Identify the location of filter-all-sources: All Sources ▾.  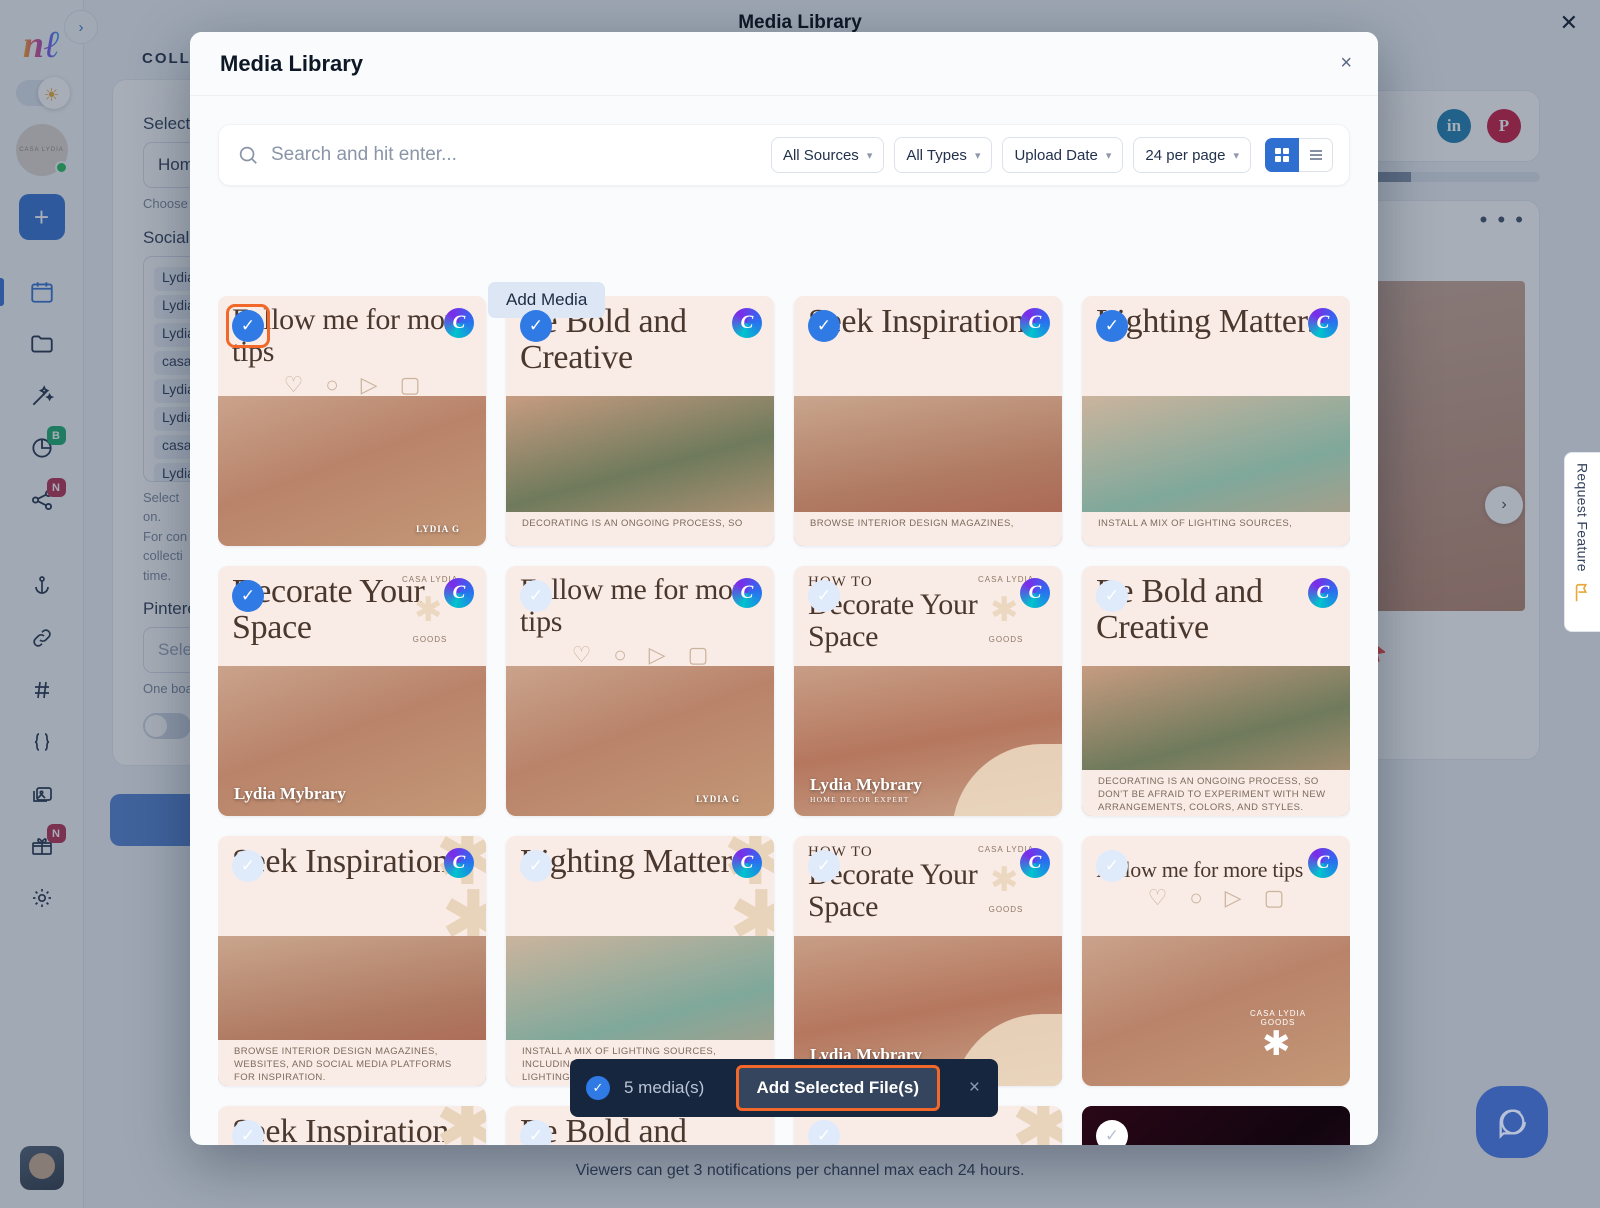
(827, 155).